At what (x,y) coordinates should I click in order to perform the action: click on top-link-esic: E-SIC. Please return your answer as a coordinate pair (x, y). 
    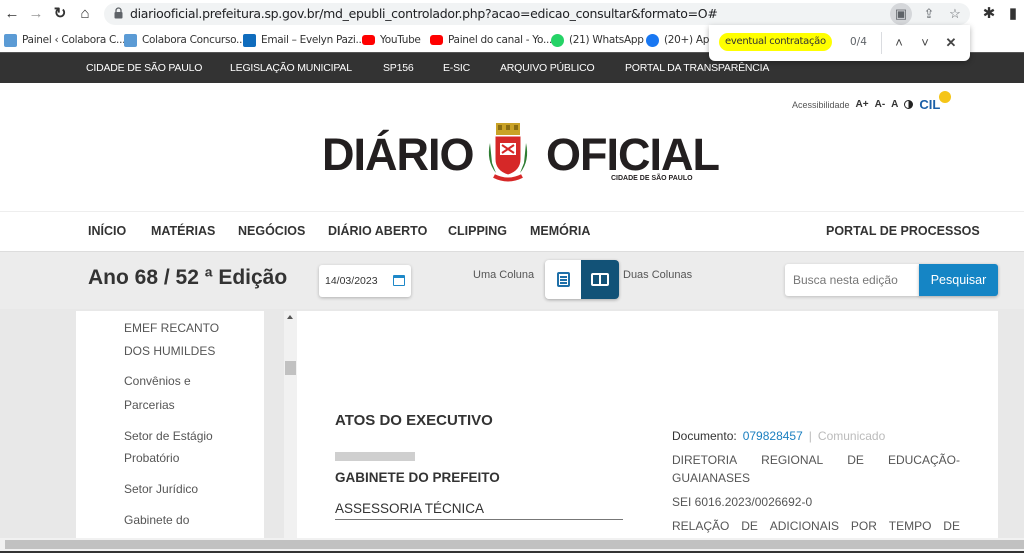
    Looking at the image, I should click on (456, 68).